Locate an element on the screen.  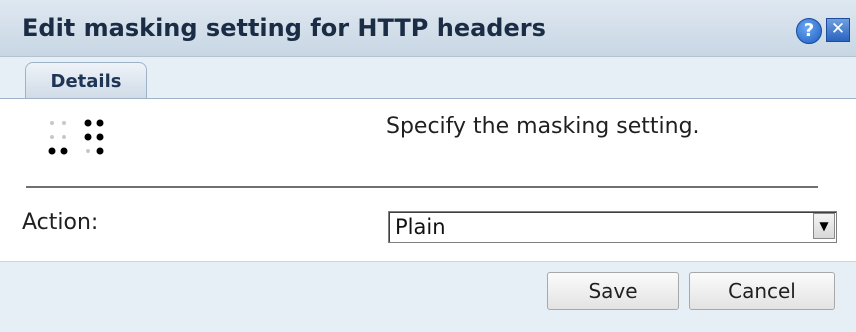
action-label: Action: is located at coordinates (60, 222).